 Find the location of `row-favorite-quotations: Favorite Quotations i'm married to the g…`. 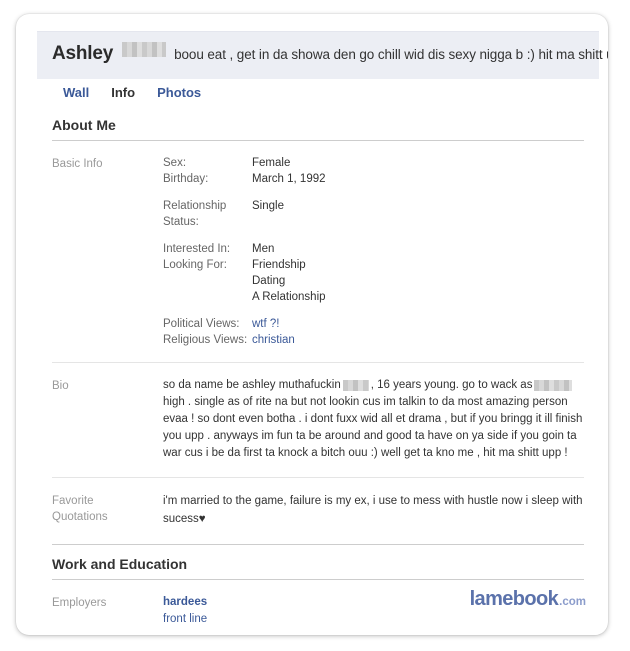

row-favorite-quotations: Favorite Quotations i'm married to the g… is located at coordinates (318, 511).